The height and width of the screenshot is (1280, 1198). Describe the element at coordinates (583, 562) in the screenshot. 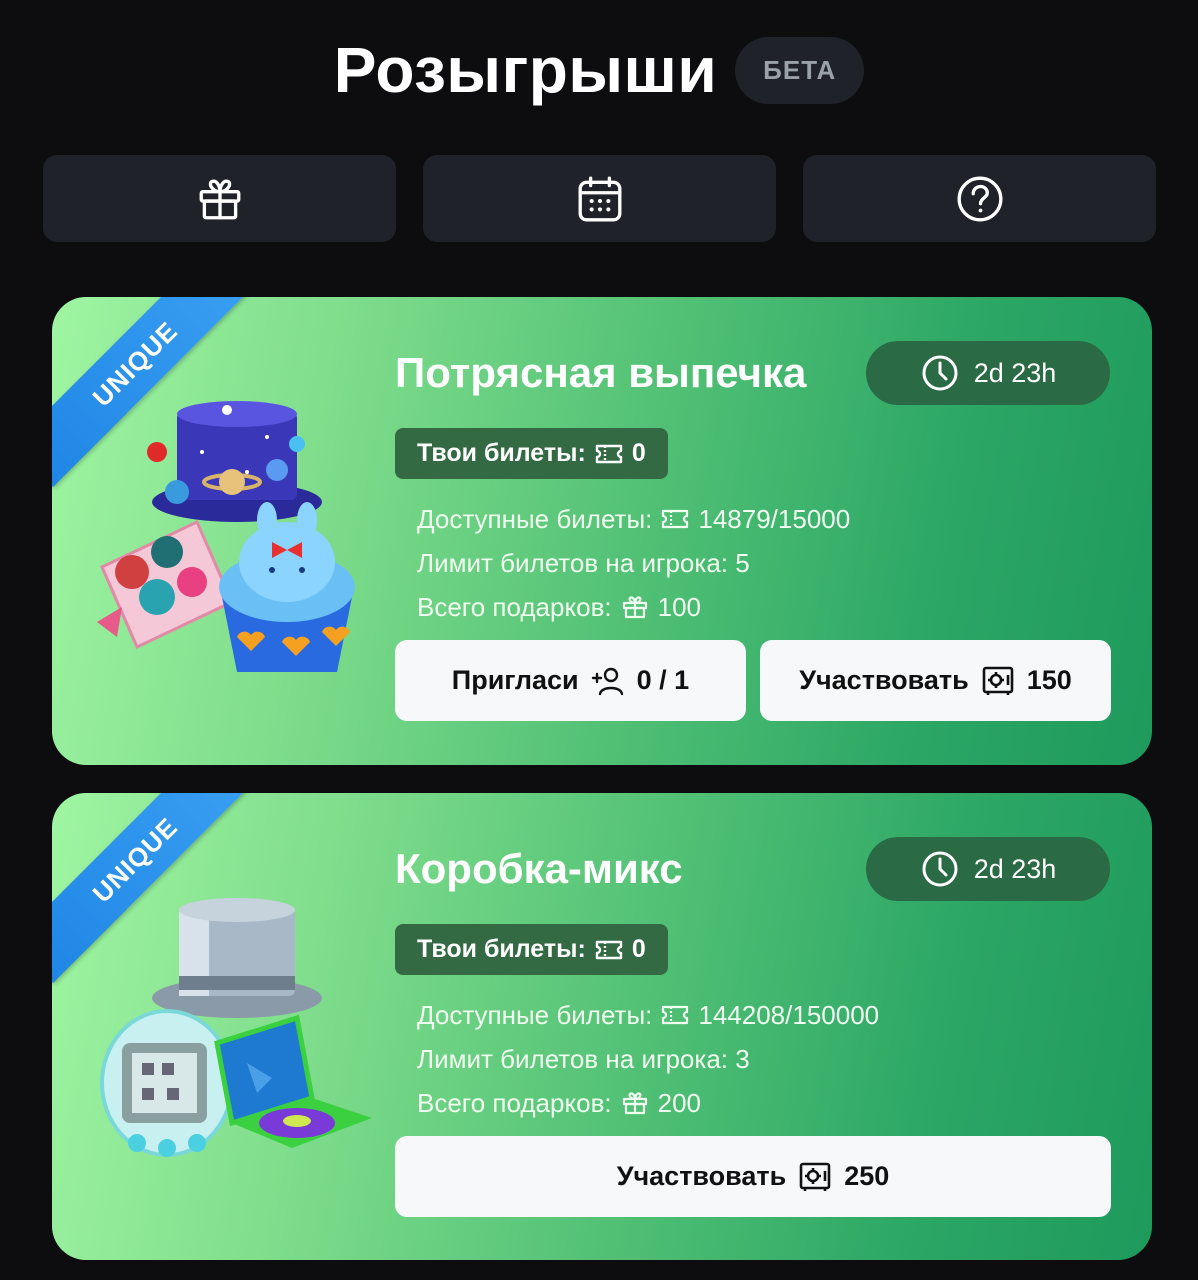

I see `ticket-limit-label: Лимит билетов на игрока: 5` at that location.